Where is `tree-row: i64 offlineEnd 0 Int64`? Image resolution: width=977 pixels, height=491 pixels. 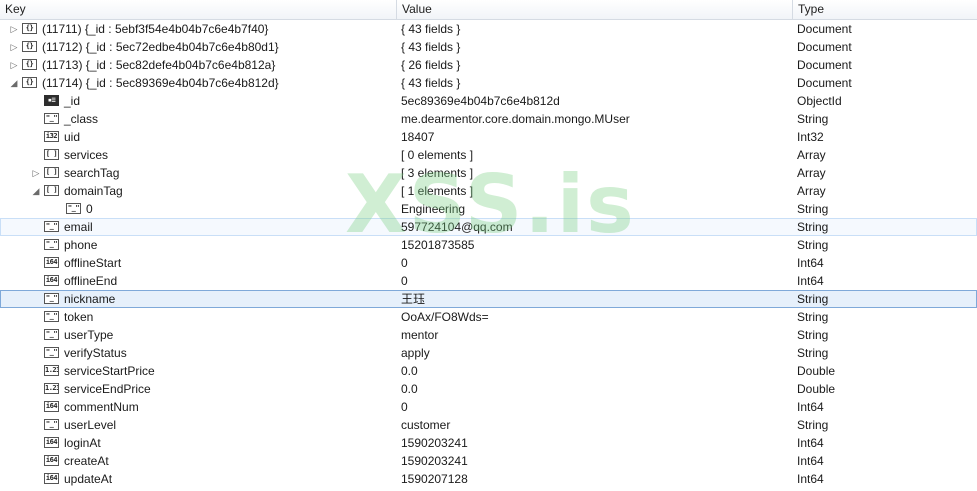
tree-row: i64 offlineEnd 0 Int64 is located at coordinates (488, 281).